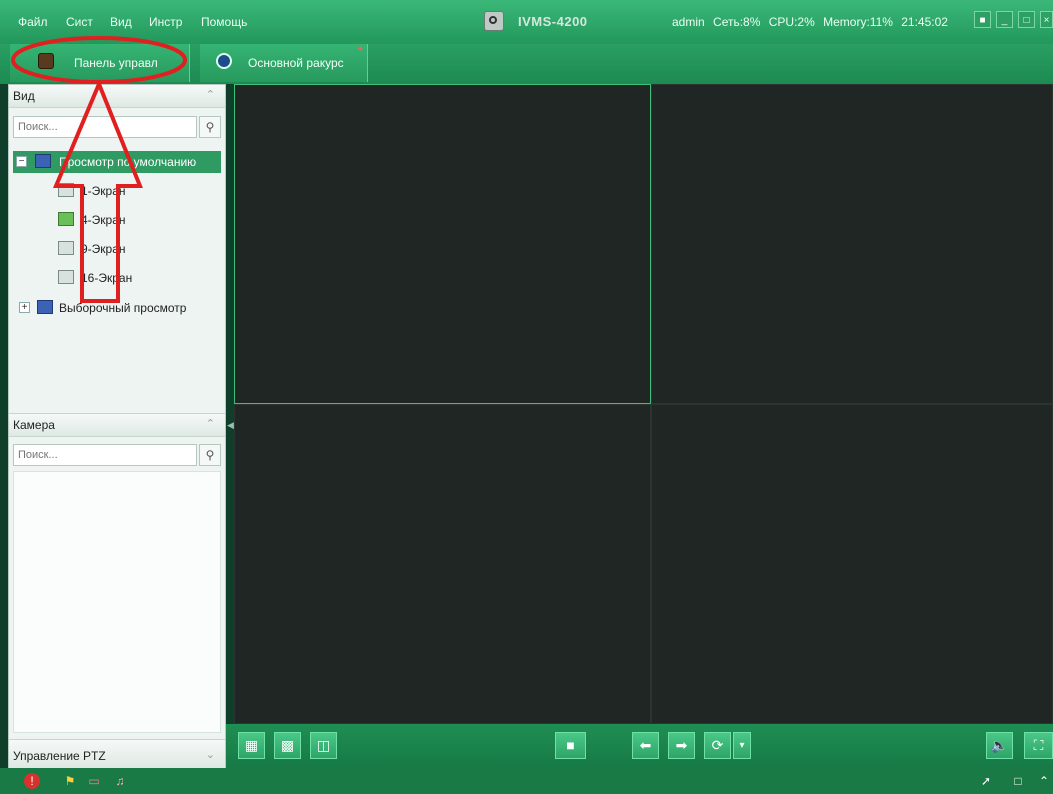 This screenshot has height=794, width=1053. What do you see at coordinates (296, 63) in the screenshot?
I see `tab-label: Основной ракурс` at bounding box center [296, 63].